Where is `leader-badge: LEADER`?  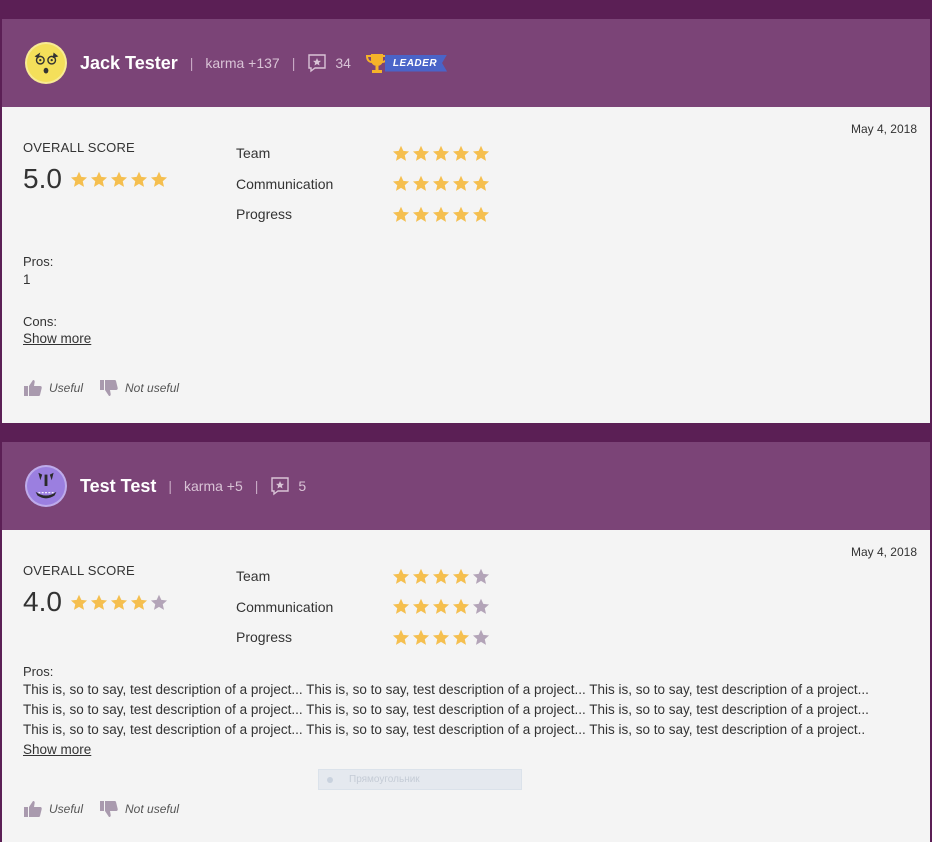
leader-badge: LEADER is located at coordinates (406, 63).